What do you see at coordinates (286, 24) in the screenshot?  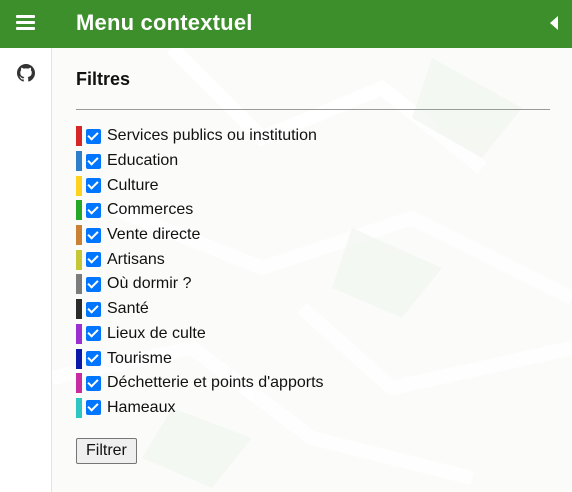 I see `header-bar: Menu contextuel` at bounding box center [286, 24].